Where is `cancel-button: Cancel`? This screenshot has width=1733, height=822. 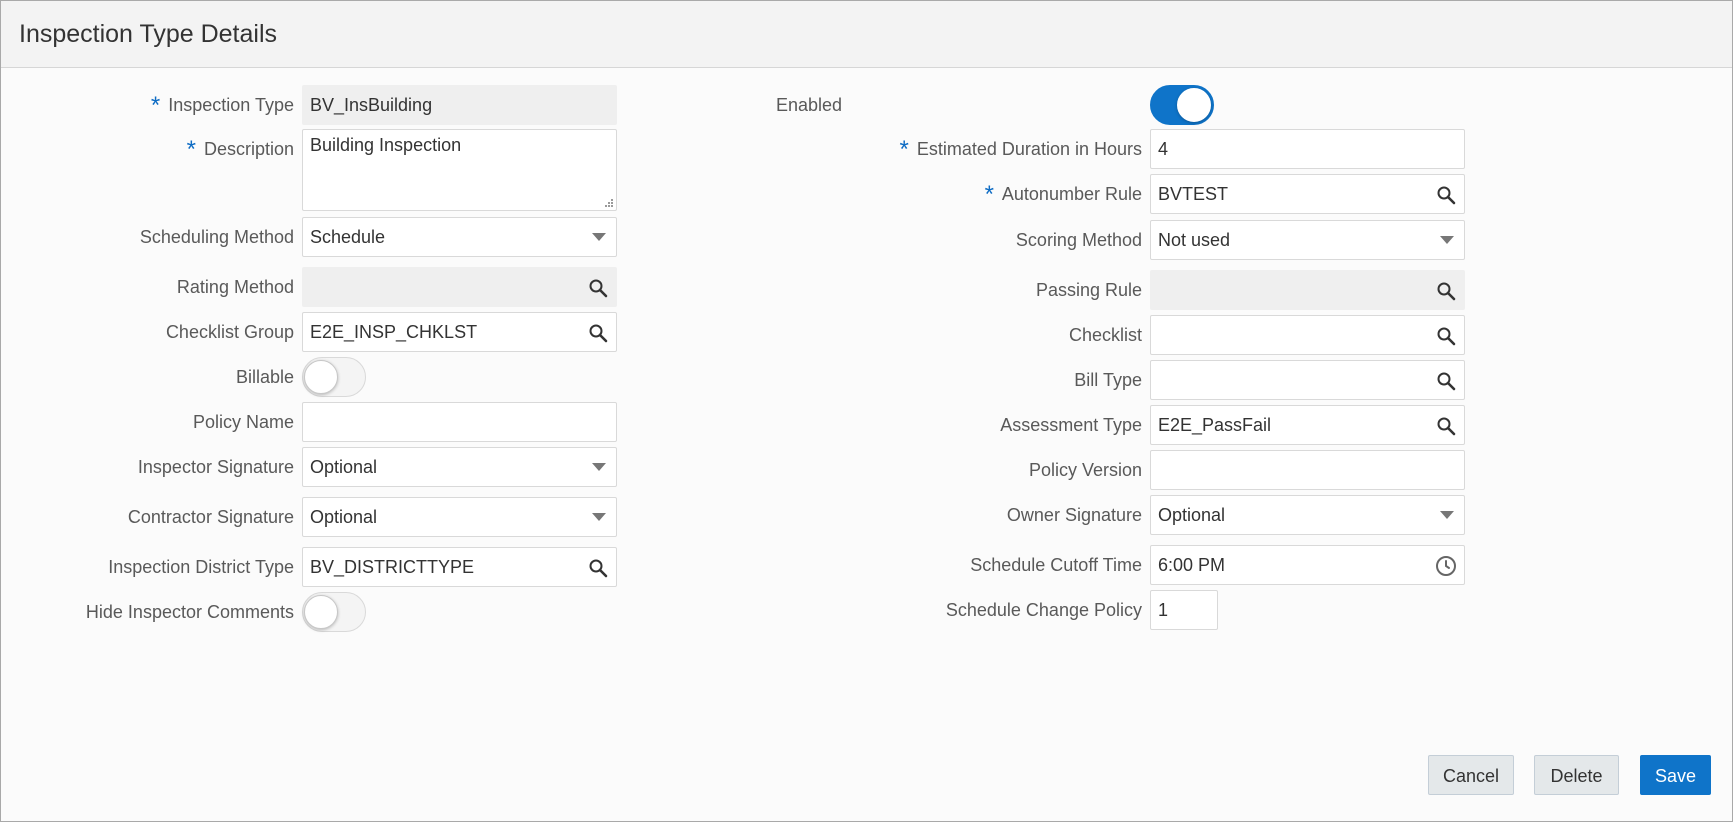
cancel-button: Cancel is located at coordinates (1471, 775).